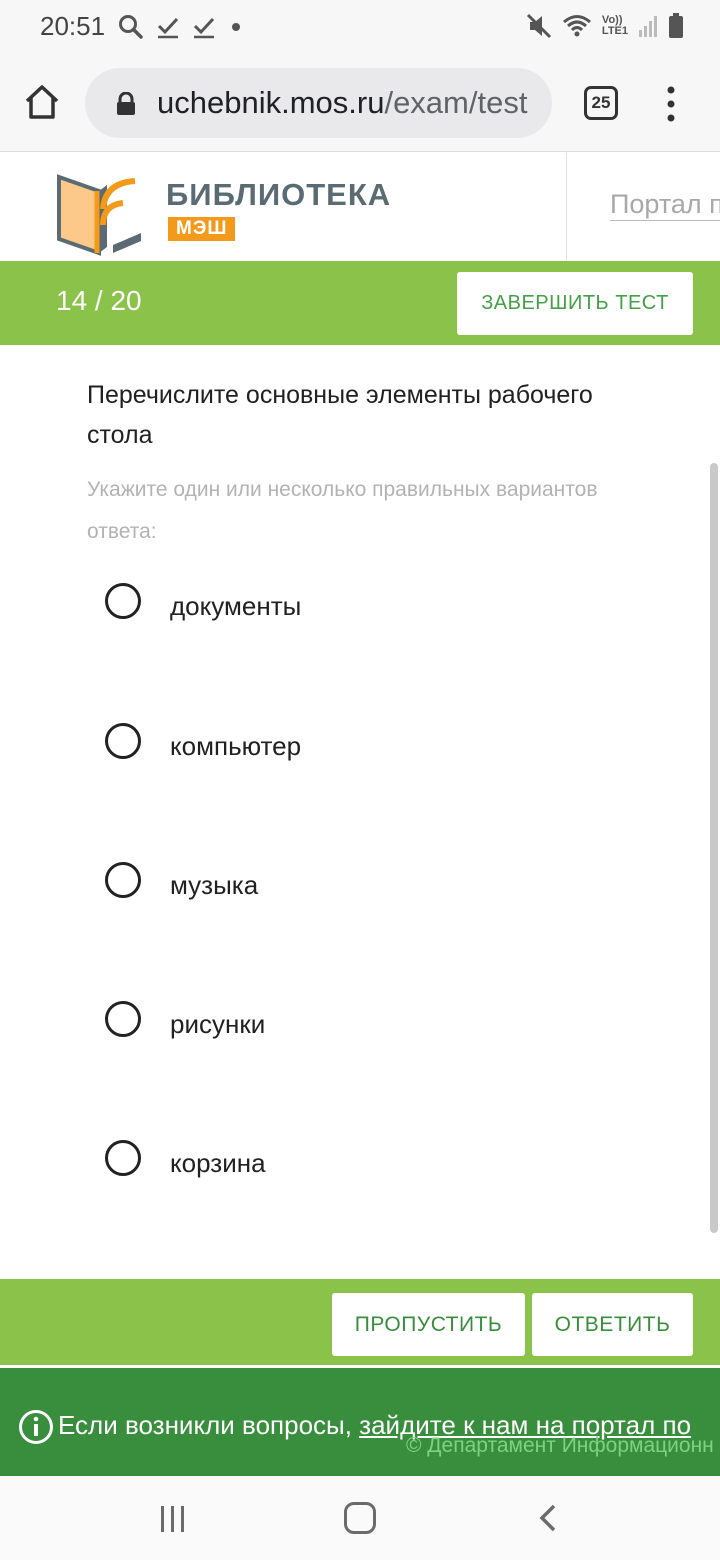  What do you see at coordinates (236, 27) in the screenshot?
I see `dot-icon` at bounding box center [236, 27].